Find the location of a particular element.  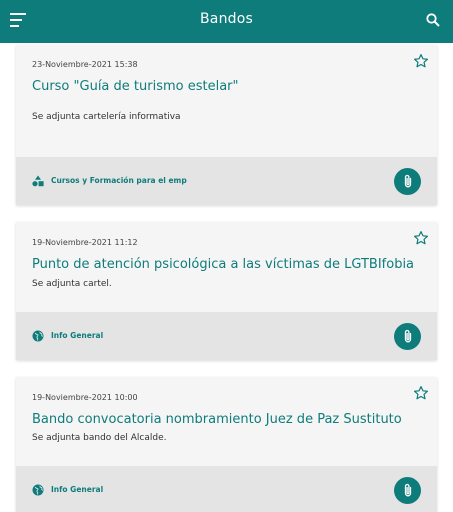

page-title: Bandos is located at coordinates (226, 19).